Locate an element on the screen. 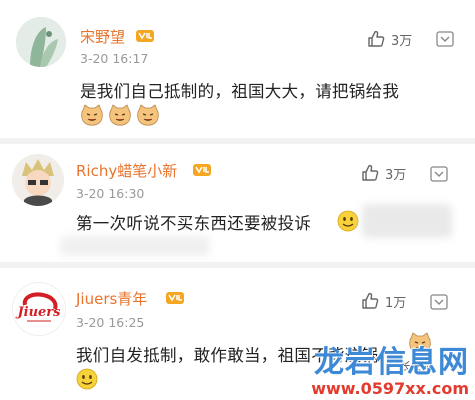 The width and height of the screenshot is (475, 400). brand-logo-icon: Jiuers is located at coordinates (39, 309).